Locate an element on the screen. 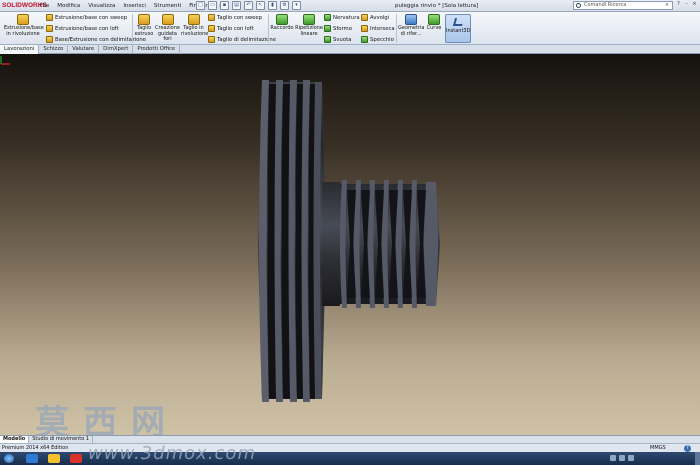 Image resolution: width=700 pixels, height=465 pixels. document-title: puleggia rinvio * [Sola lettura] is located at coordinates (437, 6).